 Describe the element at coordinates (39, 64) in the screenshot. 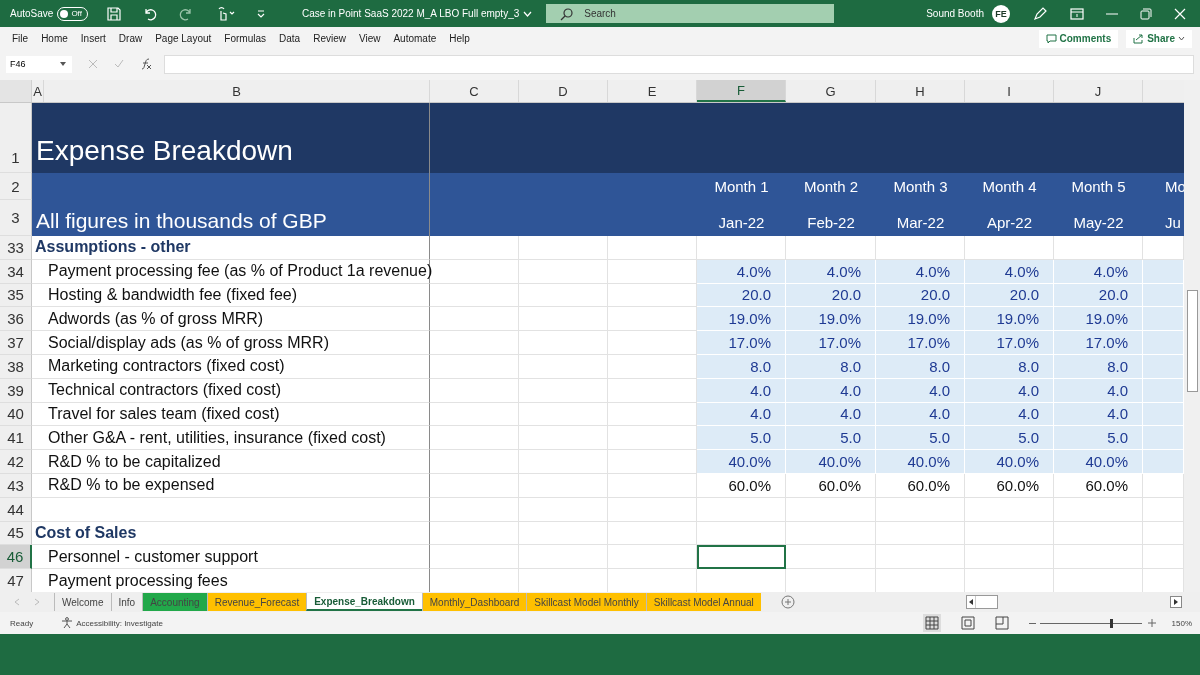

I see `name-box: F46` at that location.